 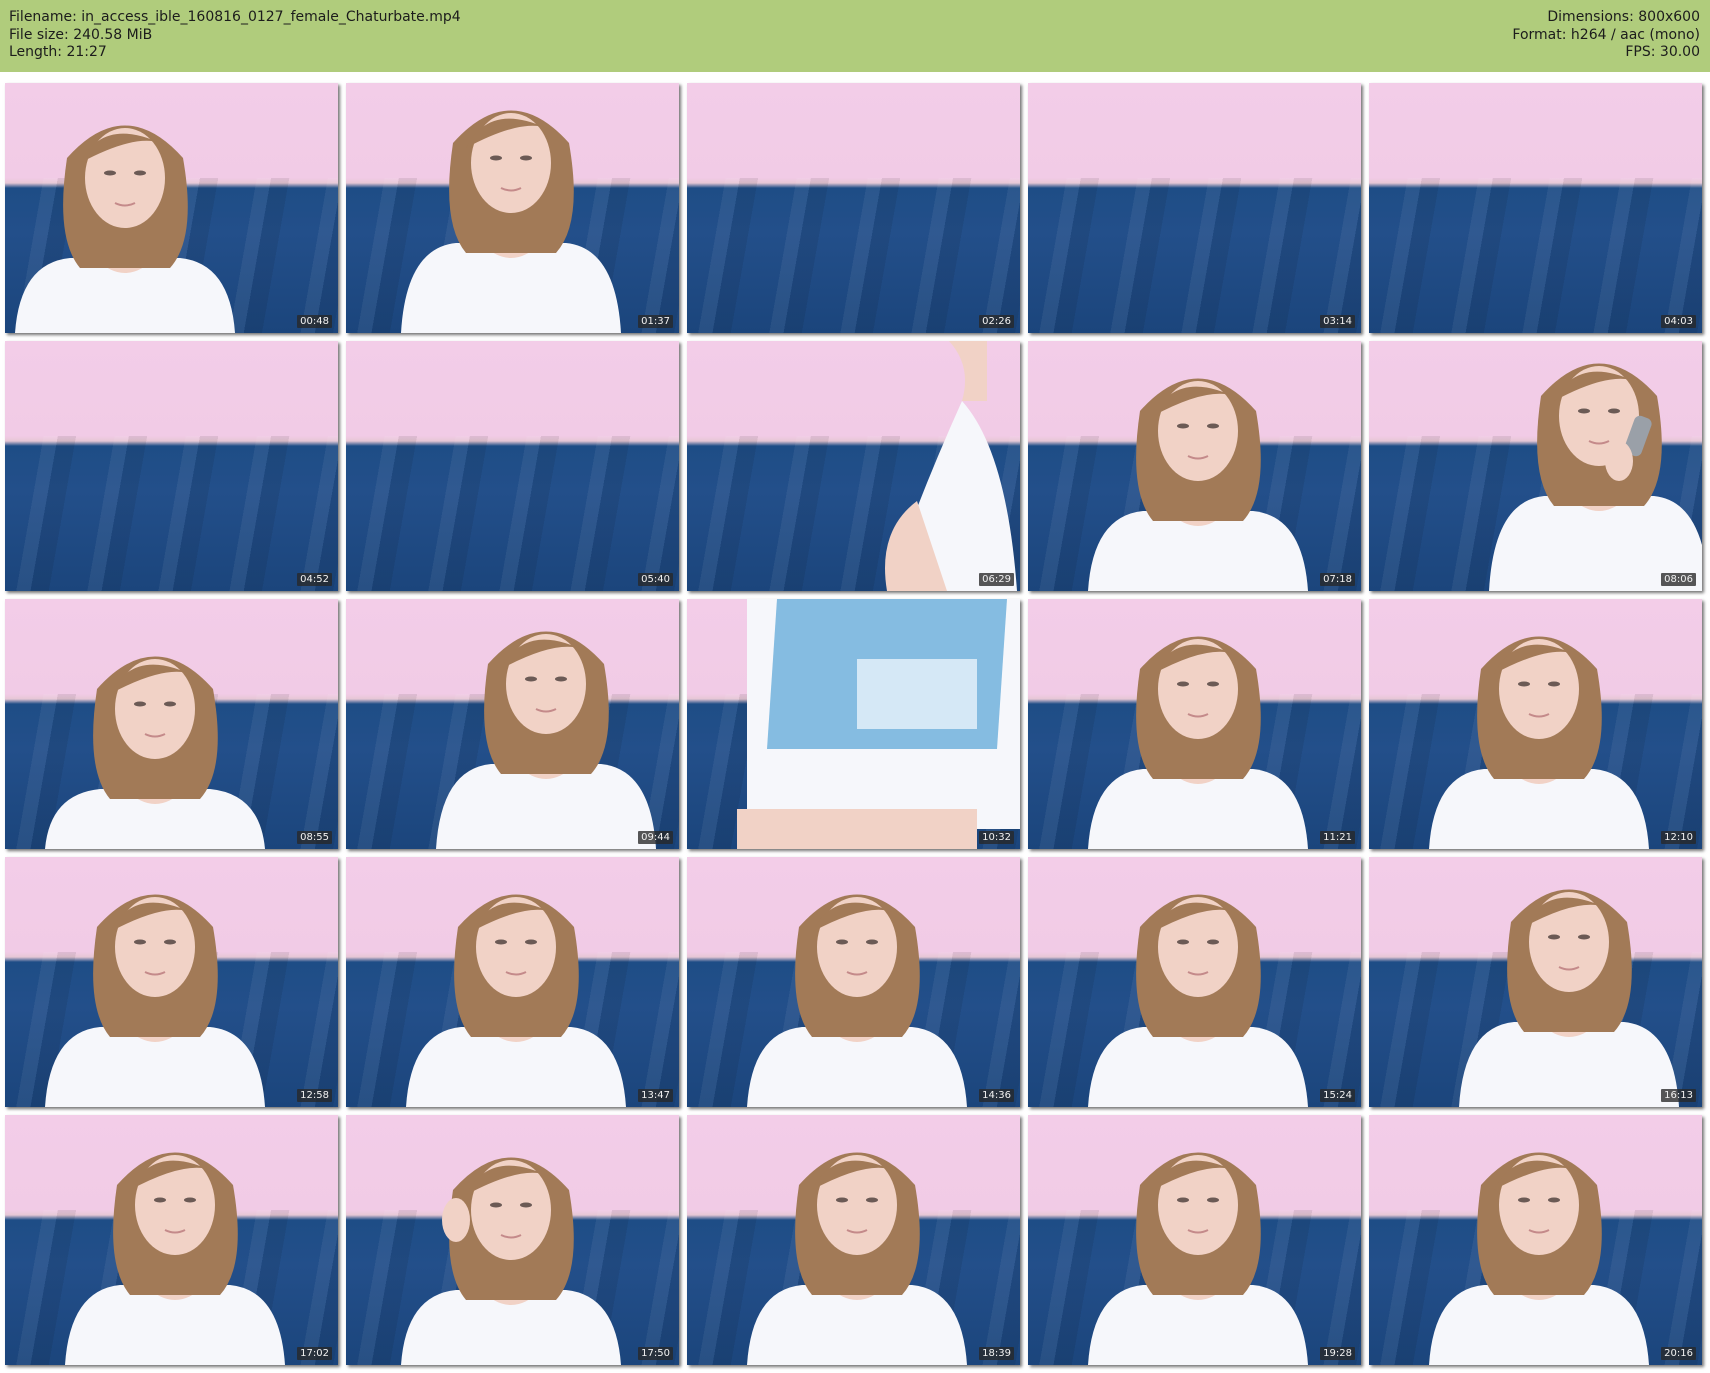 I want to click on timestamp-label: 03:14, so click(x=1337, y=321).